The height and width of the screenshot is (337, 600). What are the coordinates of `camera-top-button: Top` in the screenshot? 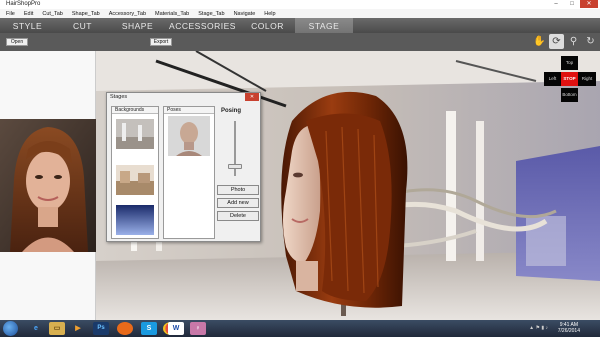 It's located at (569, 63).